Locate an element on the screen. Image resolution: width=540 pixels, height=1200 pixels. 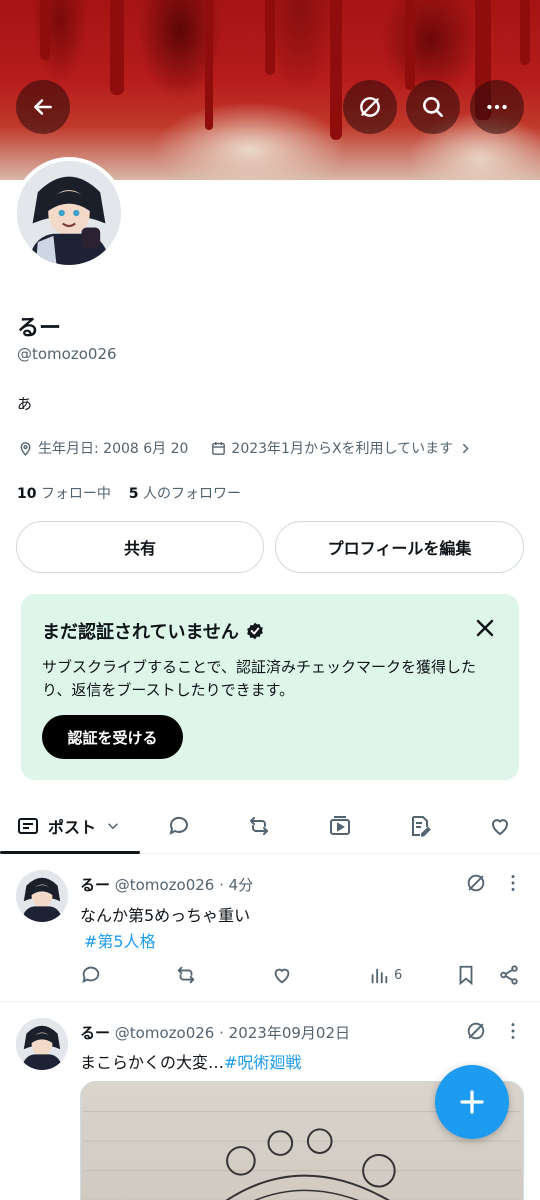
chevron-right-icon is located at coordinates (465, 448).